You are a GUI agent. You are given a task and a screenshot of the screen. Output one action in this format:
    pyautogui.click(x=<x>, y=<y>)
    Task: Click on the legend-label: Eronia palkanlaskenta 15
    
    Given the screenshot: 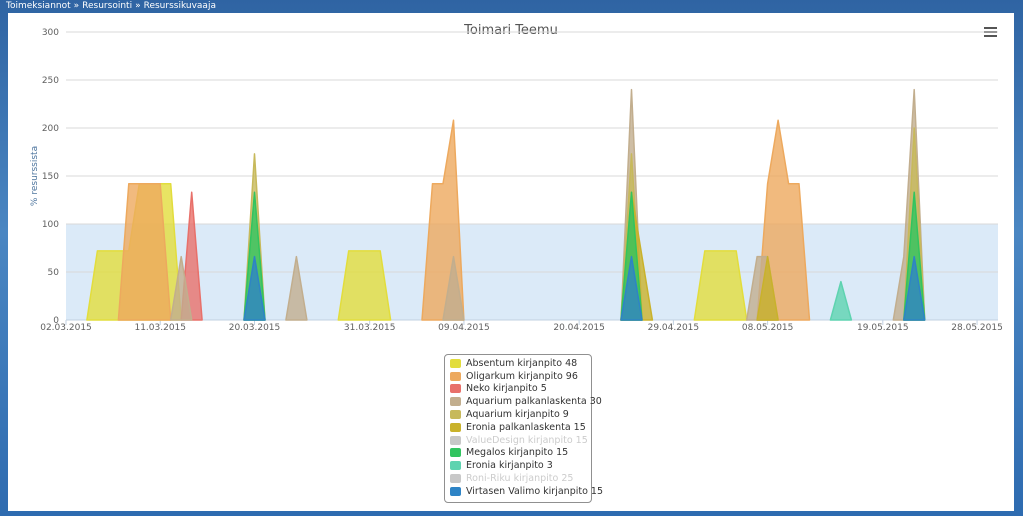 What is the action you would take?
    pyautogui.click(x=526, y=427)
    